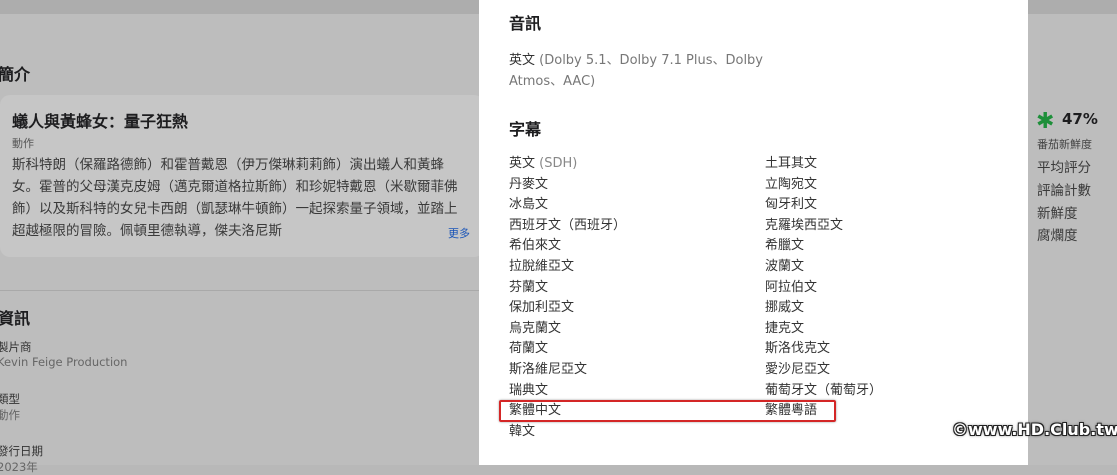  Describe the element at coordinates (568, 225) in the screenshot. I see `subtitle-item: 西班牙文（西班牙）` at that location.